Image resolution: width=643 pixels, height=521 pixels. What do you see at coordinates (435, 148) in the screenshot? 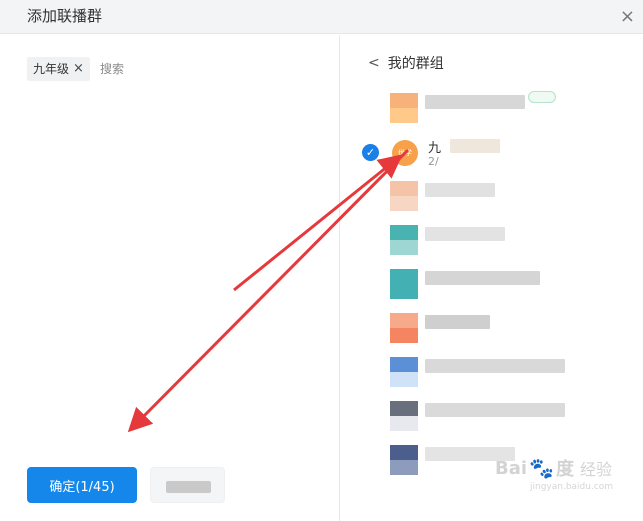
I see `group-name: 九` at bounding box center [435, 148].